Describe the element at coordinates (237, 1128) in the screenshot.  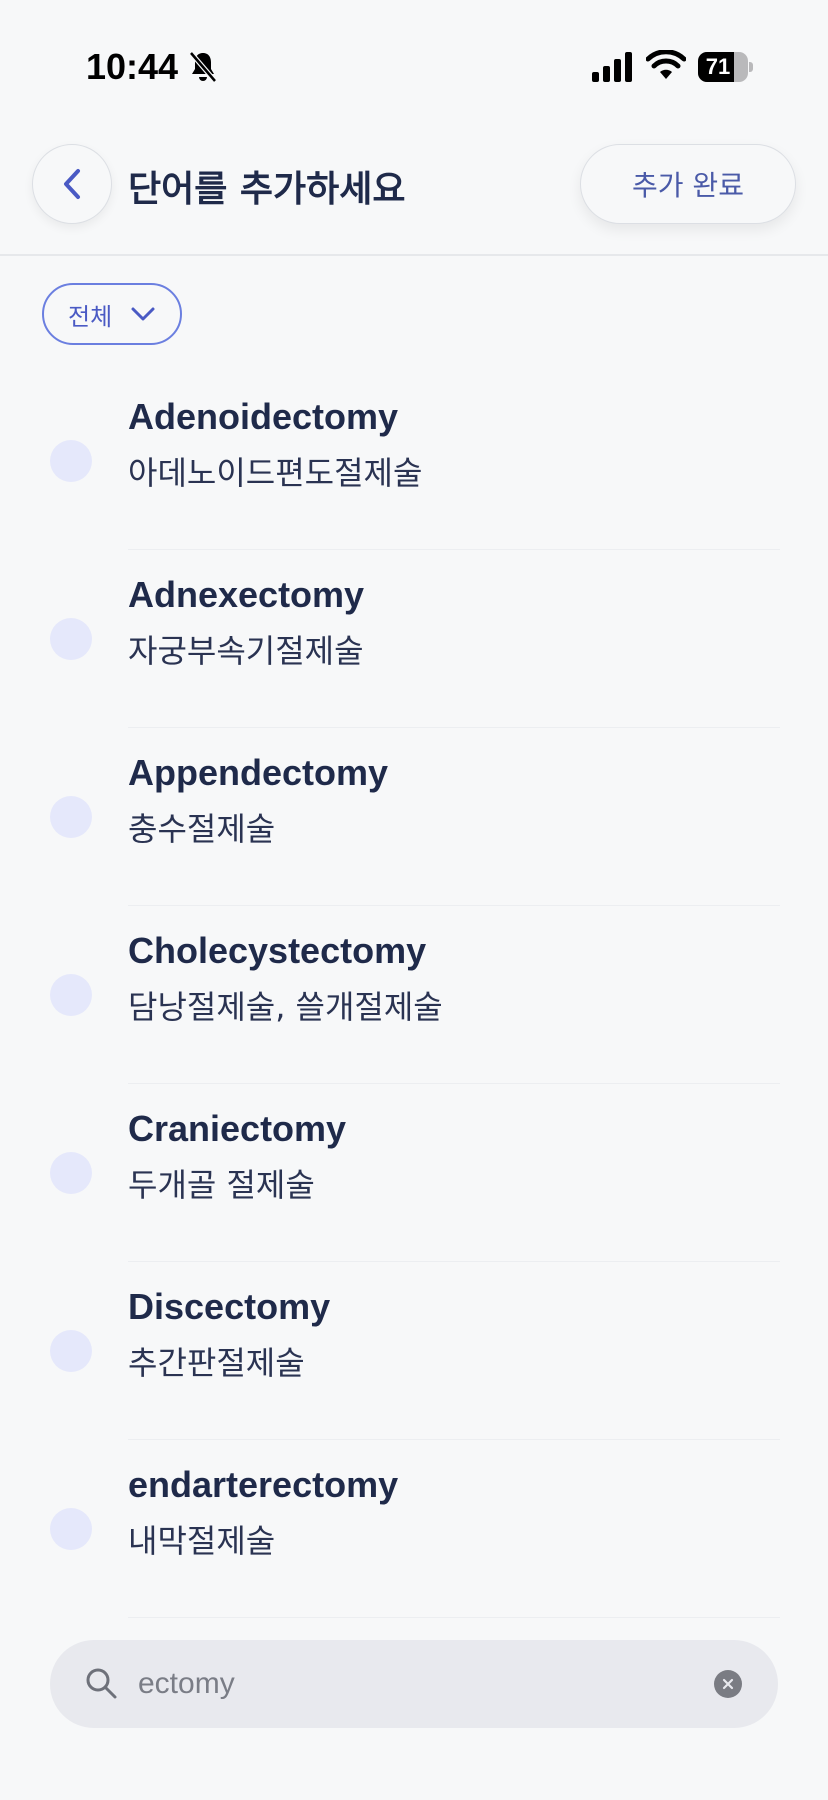
I see `word-english: Craniectomy` at that location.